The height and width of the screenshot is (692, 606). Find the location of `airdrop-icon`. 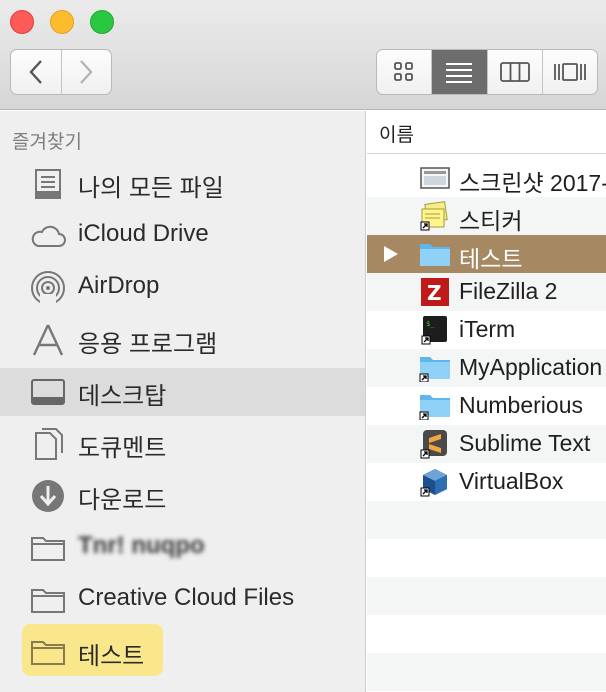

airdrop-icon is located at coordinates (48, 288).